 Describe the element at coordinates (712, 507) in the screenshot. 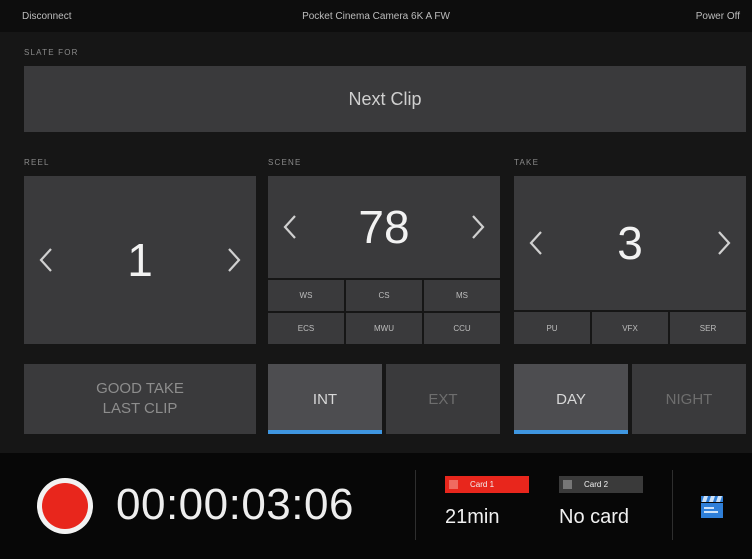

I see `clapperboard-icon` at that location.